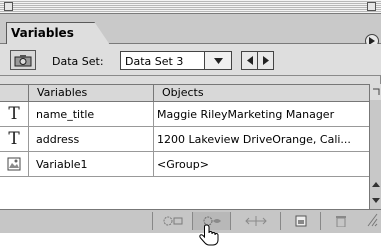 The width and height of the screenshot is (381, 251). Describe the element at coordinates (249, 60) in the screenshot. I see `left-arrow-icon` at that location.